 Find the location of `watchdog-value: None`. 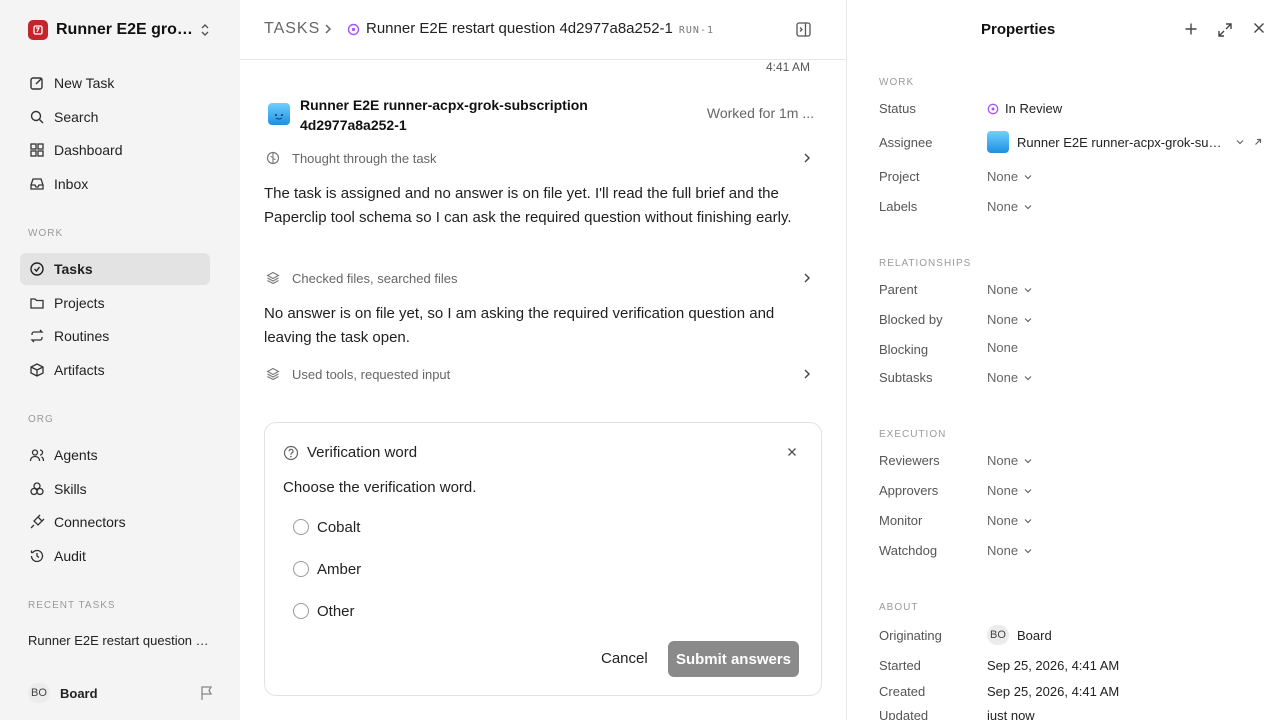

watchdog-value: None is located at coordinates (1010, 550).